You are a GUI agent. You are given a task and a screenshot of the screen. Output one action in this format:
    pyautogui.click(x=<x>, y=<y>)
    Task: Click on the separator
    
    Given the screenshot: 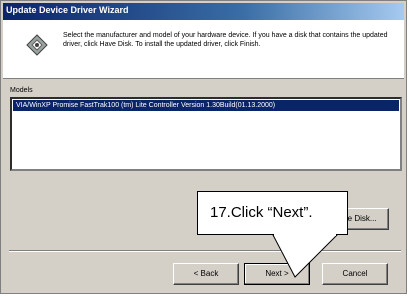 What is the action you would take?
    pyautogui.click(x=205, y=251)
    